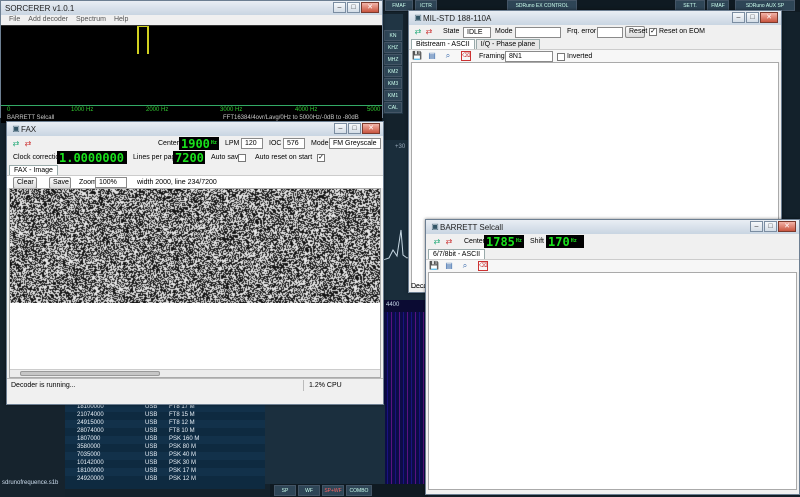  I want to click on fax-noise-image, so click(195, 246).